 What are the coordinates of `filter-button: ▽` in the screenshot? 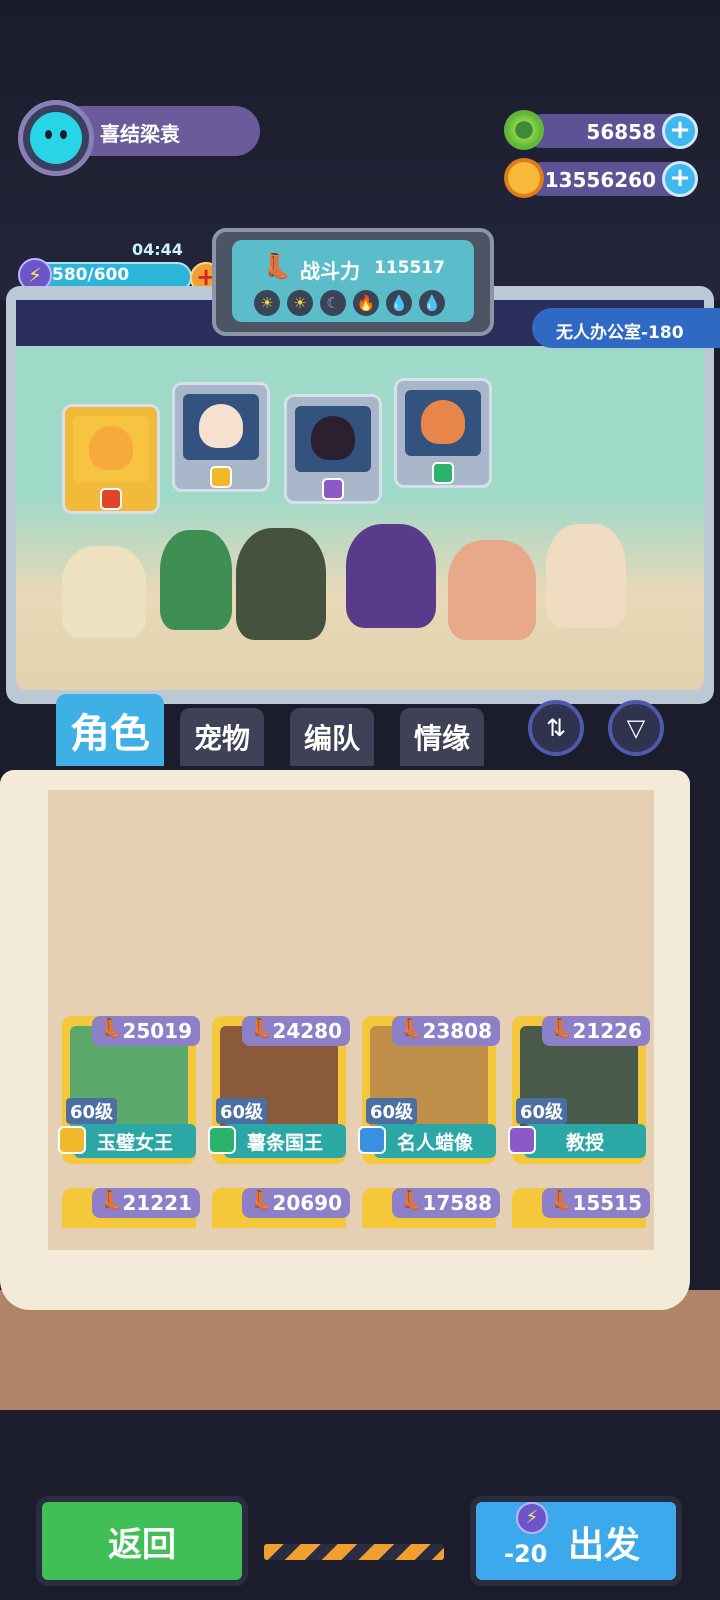 It's located at (636, 728).